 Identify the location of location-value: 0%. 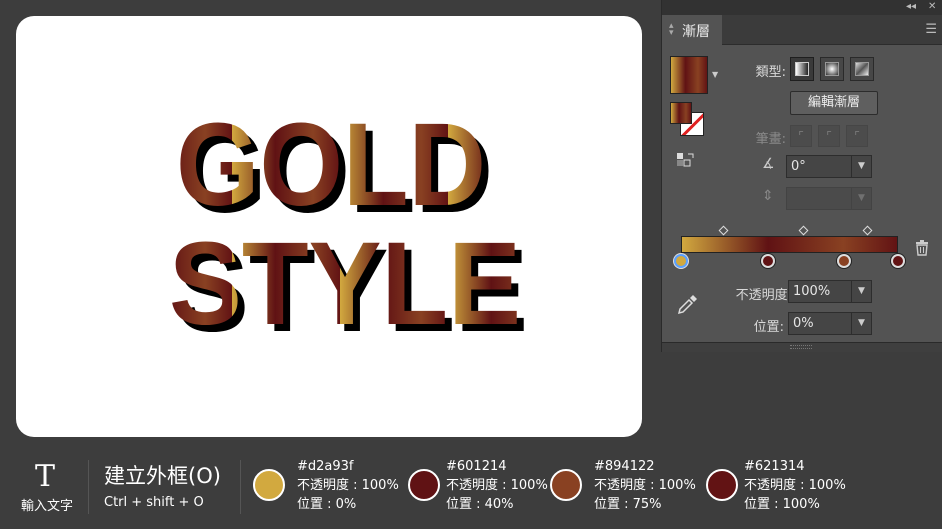
(803, 323).